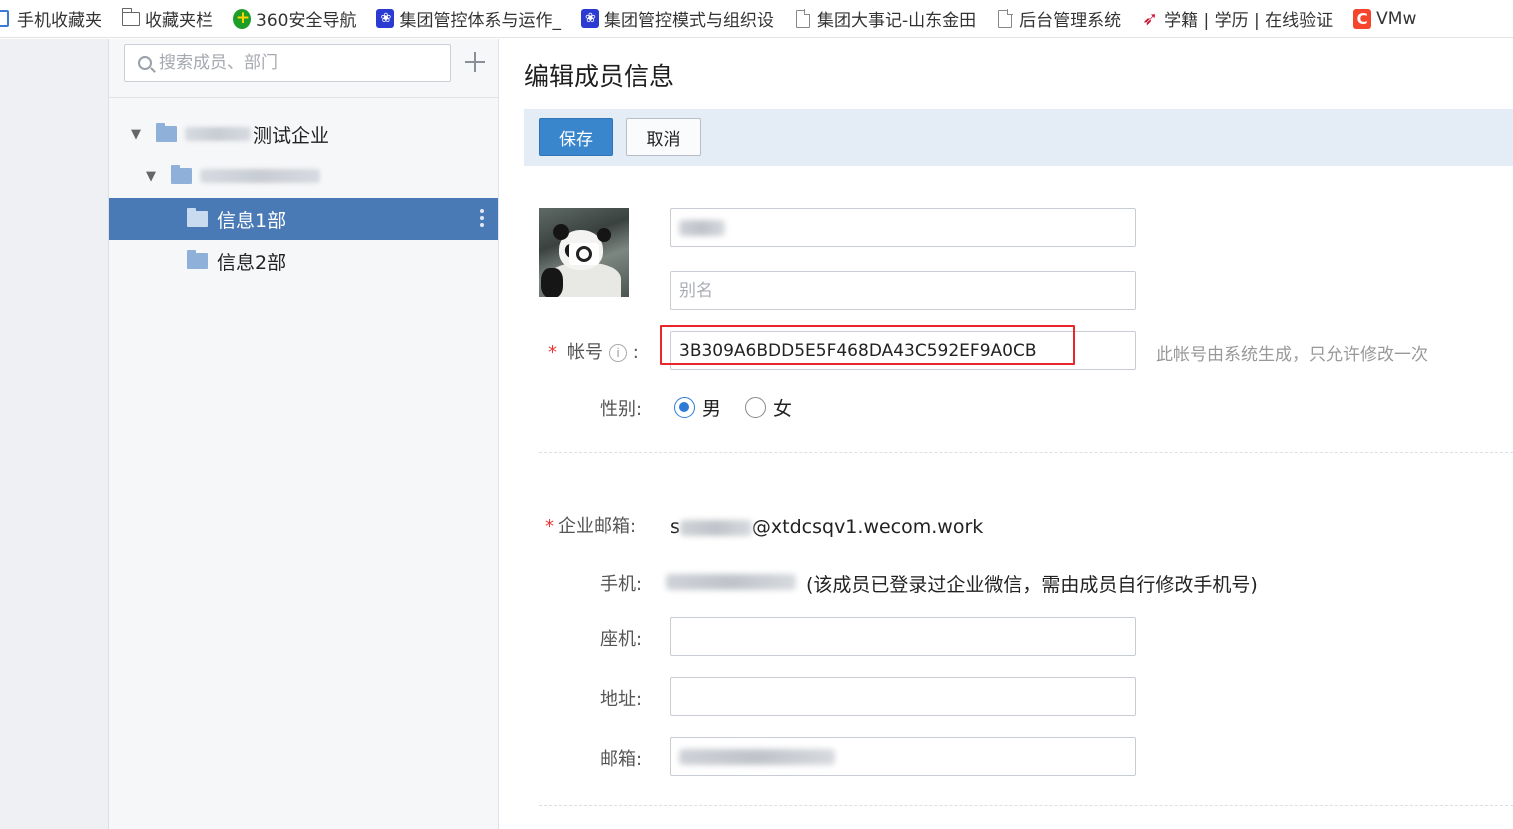 The height and width of the screenshot is (829, 1513). Describe the element at coordinates (618, 353) in the screenshot. I see `info-icon: i` at that location.